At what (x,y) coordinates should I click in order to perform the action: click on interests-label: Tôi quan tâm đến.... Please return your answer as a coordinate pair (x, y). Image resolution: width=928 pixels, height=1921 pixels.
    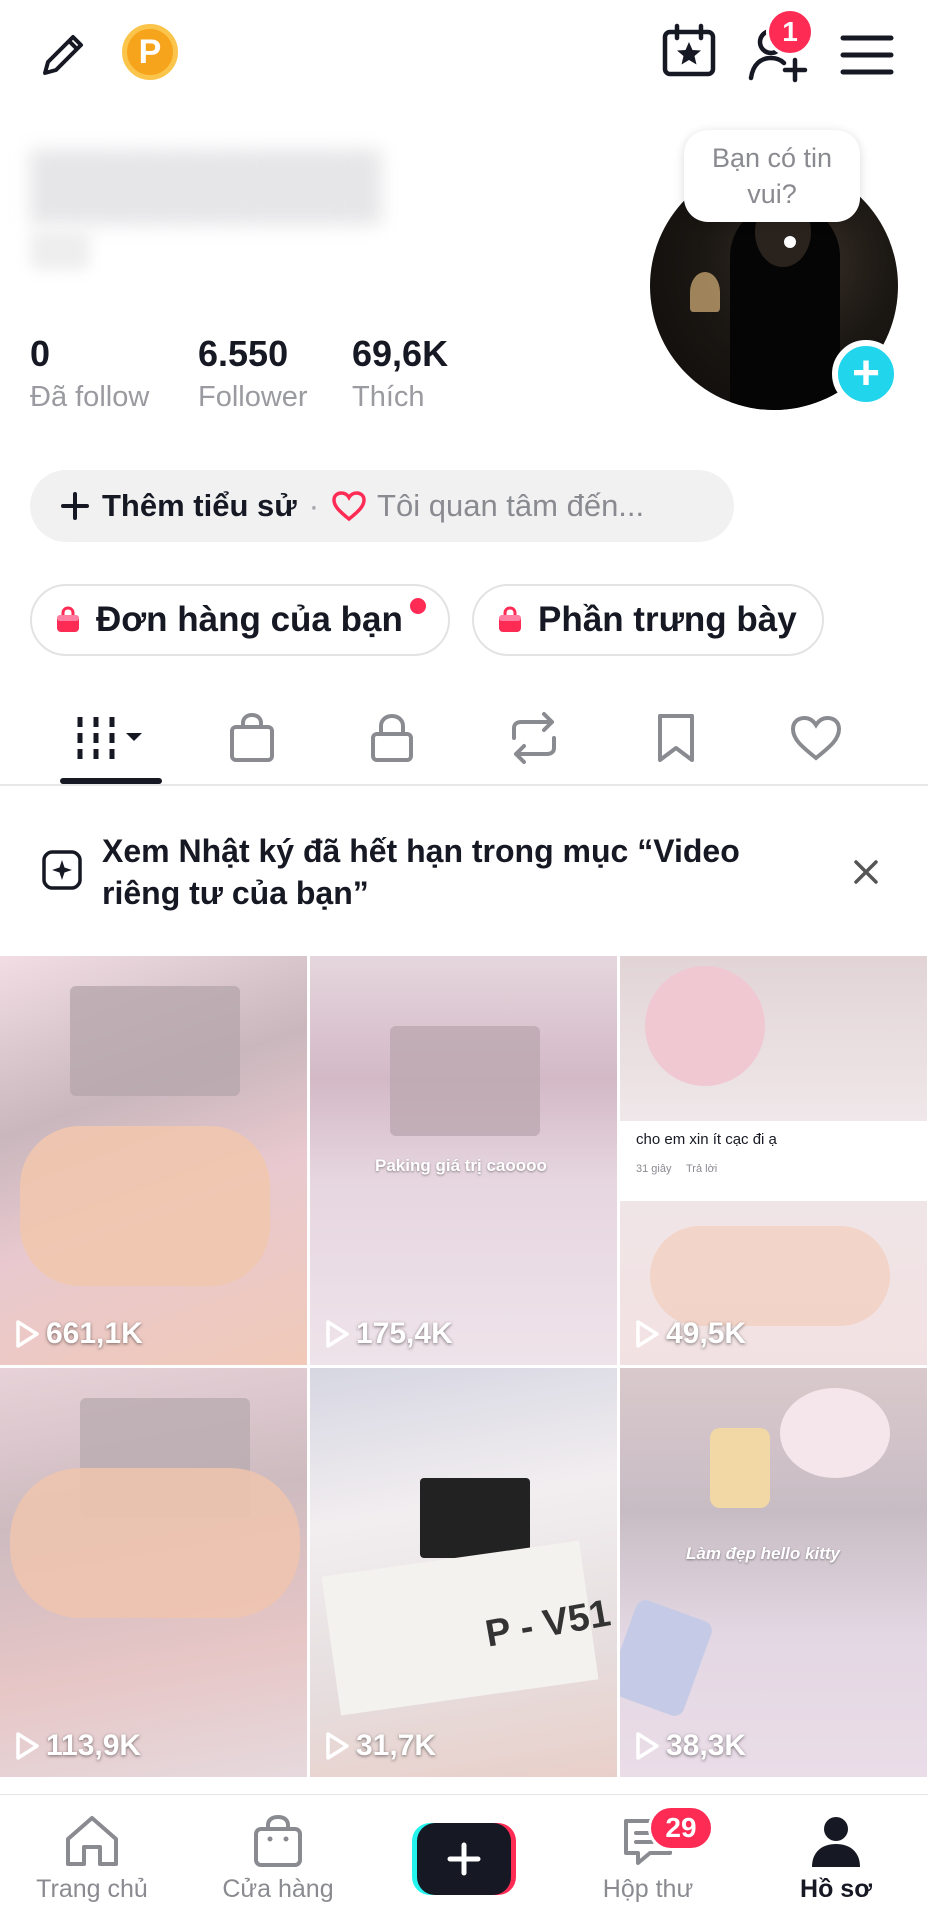
    Looking at the image, I should click on (511, 505).